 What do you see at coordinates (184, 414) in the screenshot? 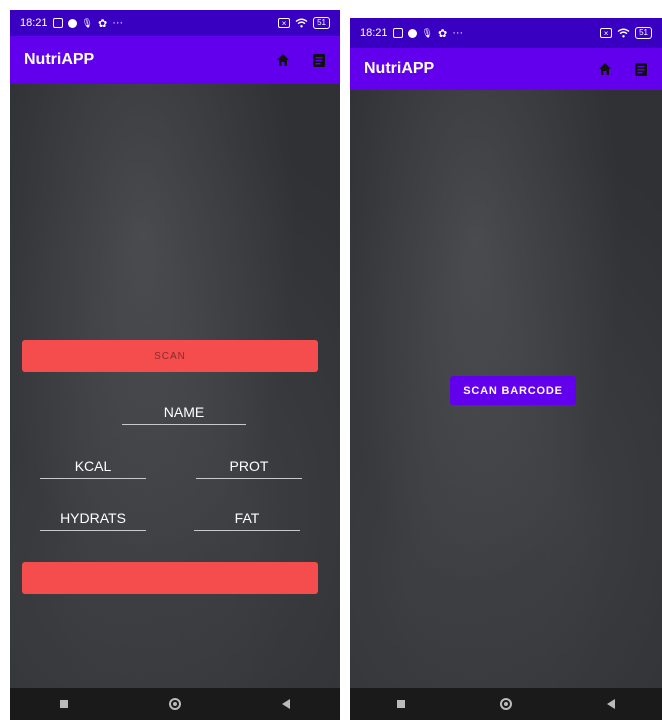
I see `name-field: NAME` at bounding box center [184, 414].